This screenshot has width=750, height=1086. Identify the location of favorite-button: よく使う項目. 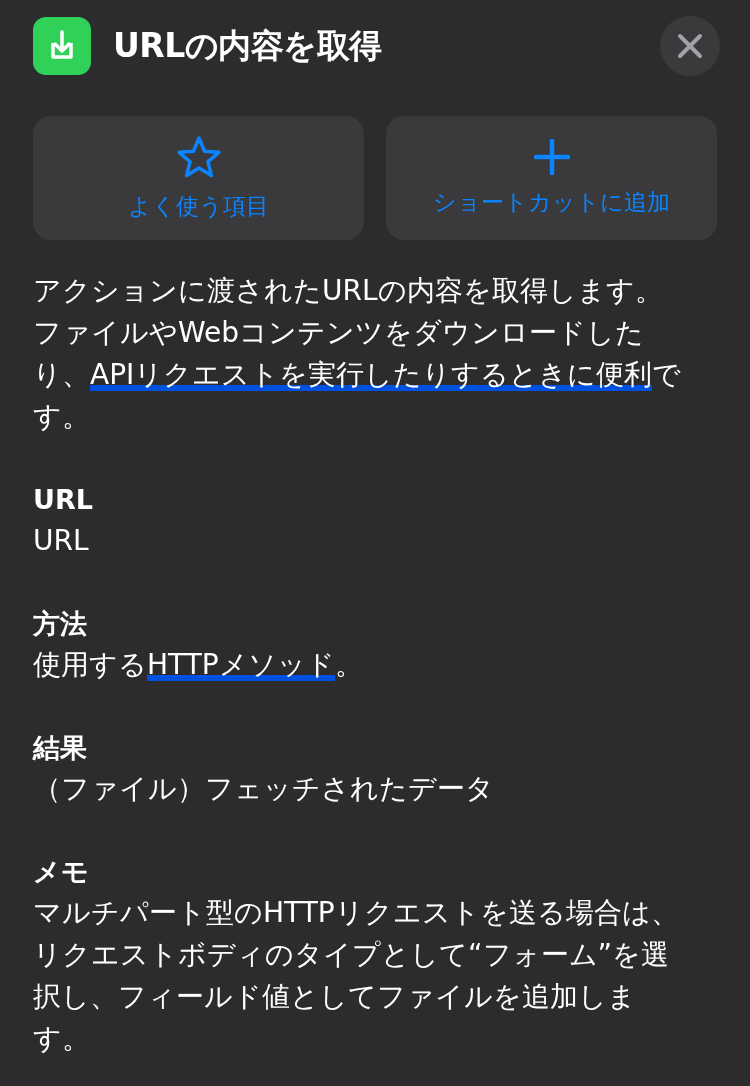
(198, 178).